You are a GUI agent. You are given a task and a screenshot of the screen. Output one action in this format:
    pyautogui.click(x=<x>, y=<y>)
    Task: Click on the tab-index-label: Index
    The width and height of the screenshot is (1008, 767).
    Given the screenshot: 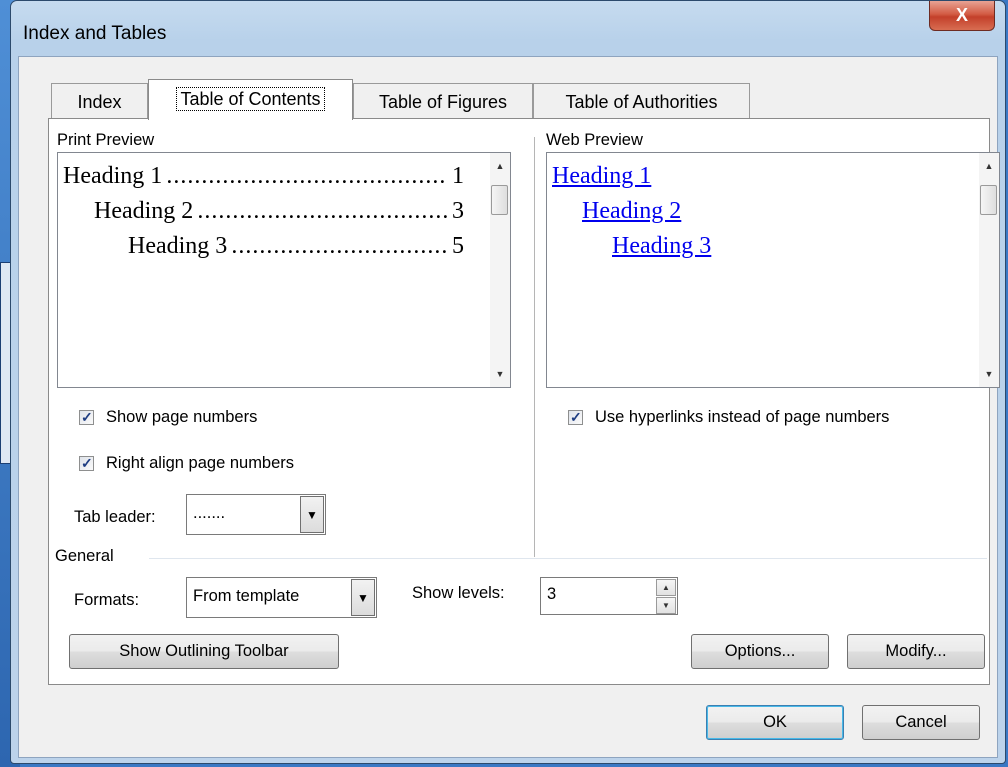 What is the action you would take?
    pyautogui.click(x=99, y=102)
    